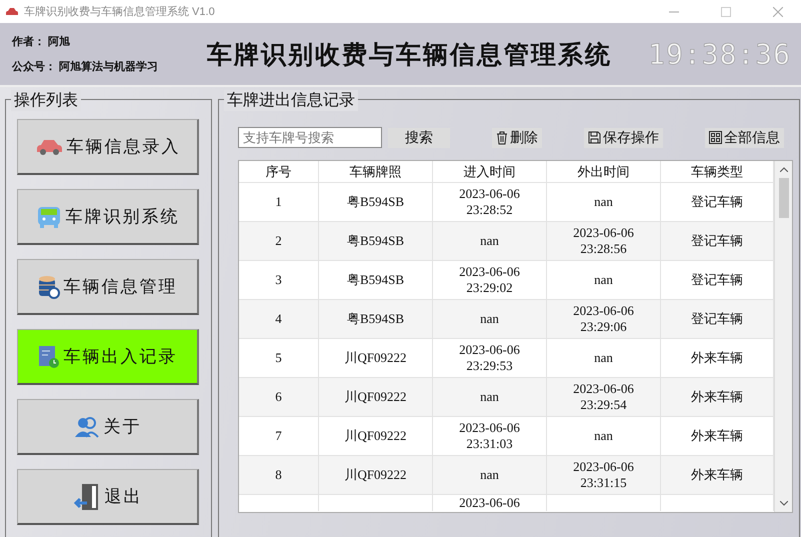 This screenshot has width=801, height=537. Describe the element at coordinates (41, 41) in the screenshot. I see `author-label: 作者： 阿旭` at that location.